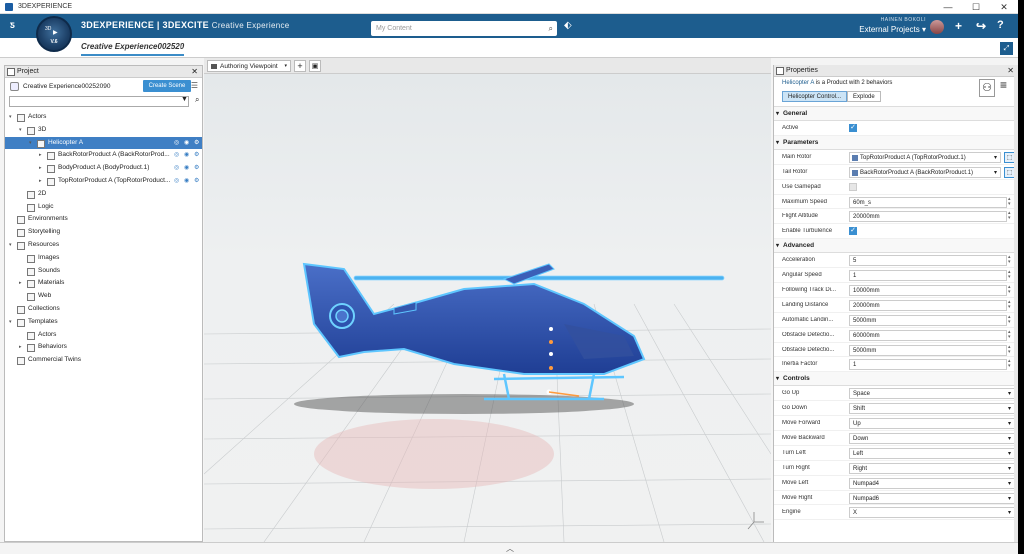 This screenshot has width=1024, height=554. What do you see at coordinates (464, 28) in the screenshot?
I see `search-input: My Content ⌕` at bounding box center [464, 28].